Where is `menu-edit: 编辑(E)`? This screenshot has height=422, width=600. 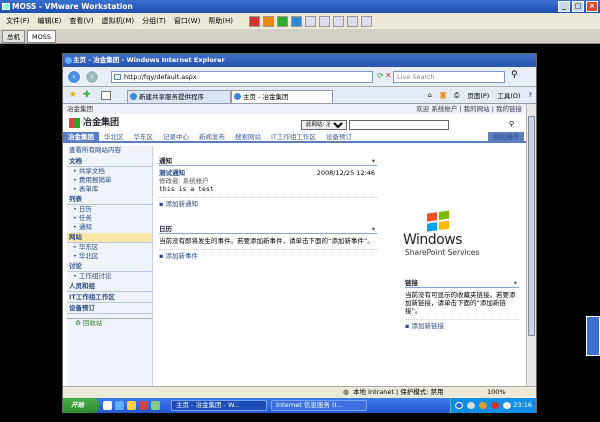
menu-edit: 编辑(E) is located at coordinates (50, 21).